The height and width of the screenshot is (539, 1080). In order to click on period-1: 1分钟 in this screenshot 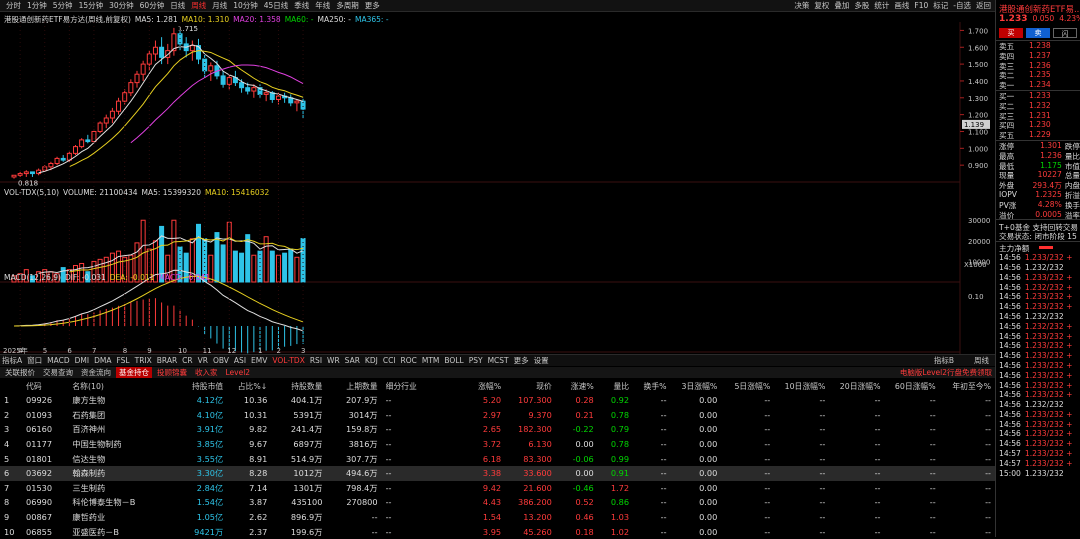, I will do `click(37, 5)`.